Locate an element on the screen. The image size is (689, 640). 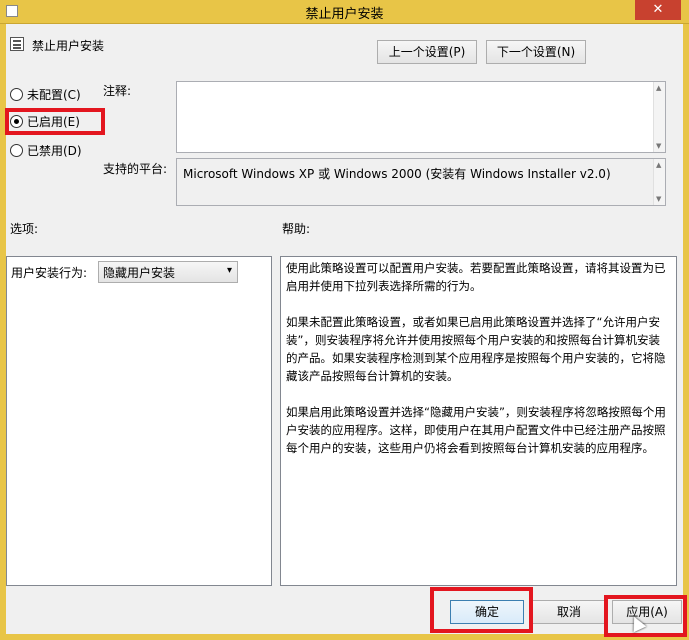
highlight-box-enabled is located at coordinates (55, 121).